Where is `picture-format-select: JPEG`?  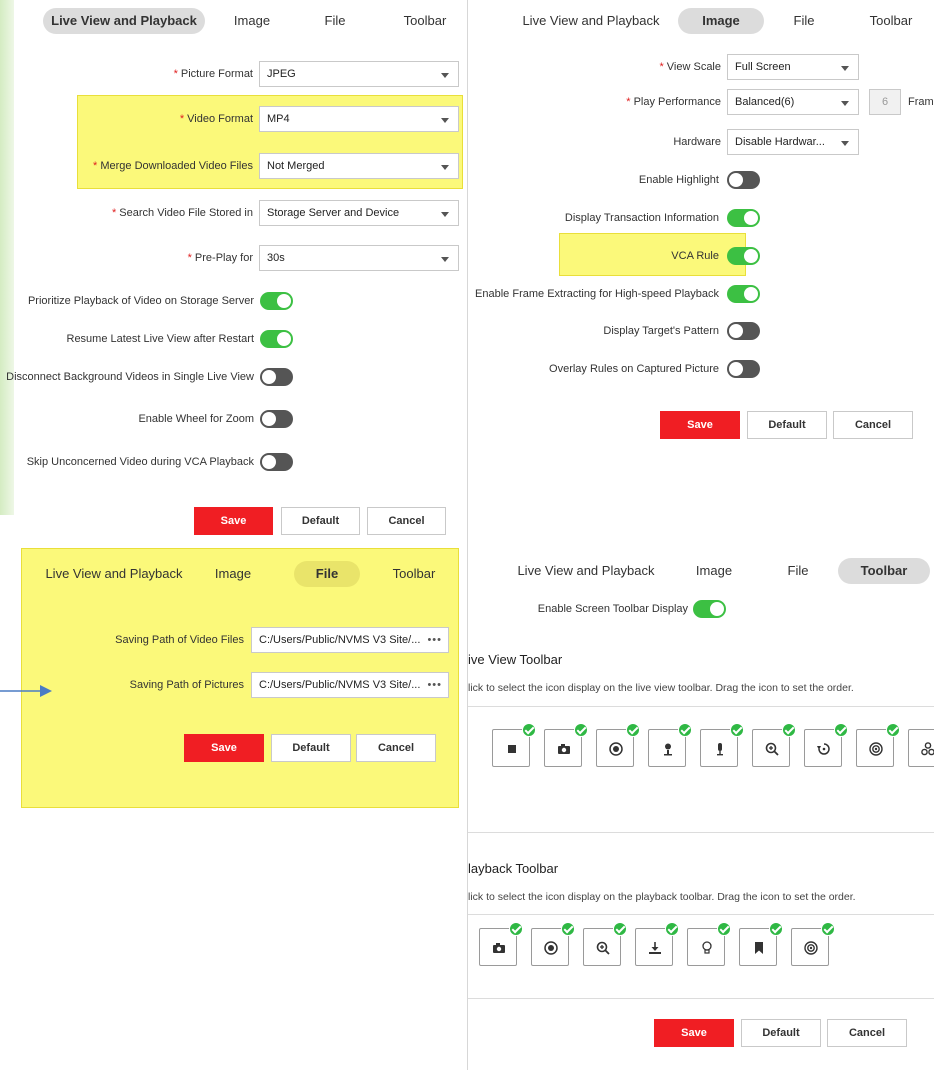 picture-format-select: JPEG is located at coordinates (359, 74).